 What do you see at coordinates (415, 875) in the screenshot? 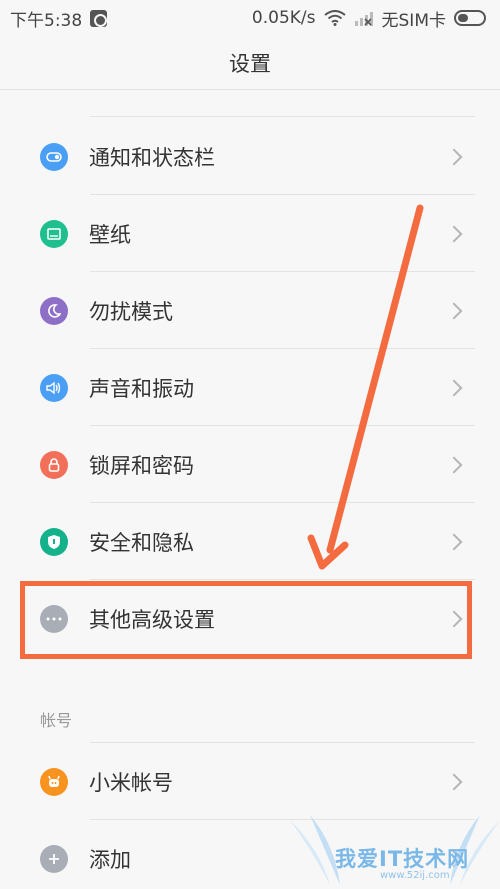
I see `watermark-url: www.52ij.com` at bounding box center [415, 875].